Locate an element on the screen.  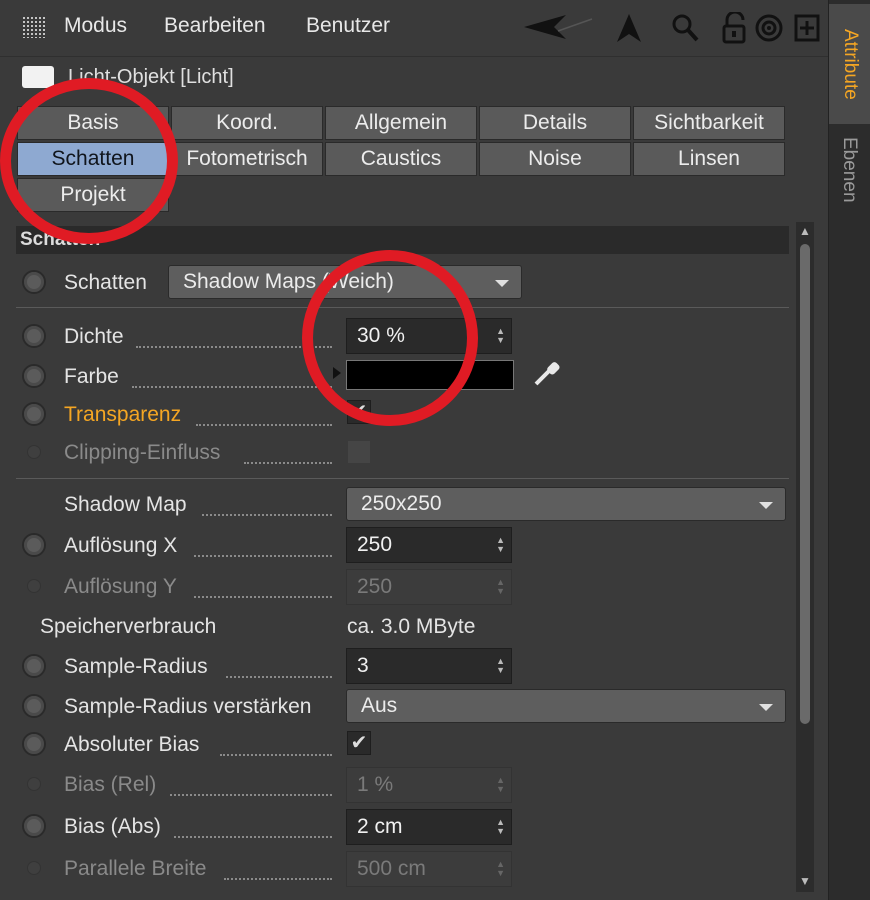
shadow-map-value: 250x250 is located at coordinates (401, 503).